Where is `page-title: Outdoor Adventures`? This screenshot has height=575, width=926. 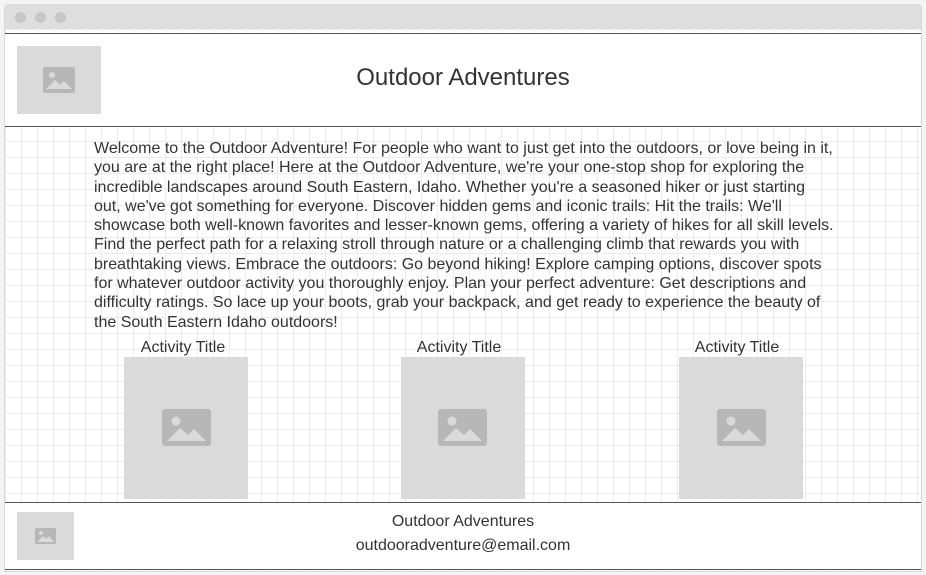 page-title: Outdoor Adventures is located at coordinates (463, 77).